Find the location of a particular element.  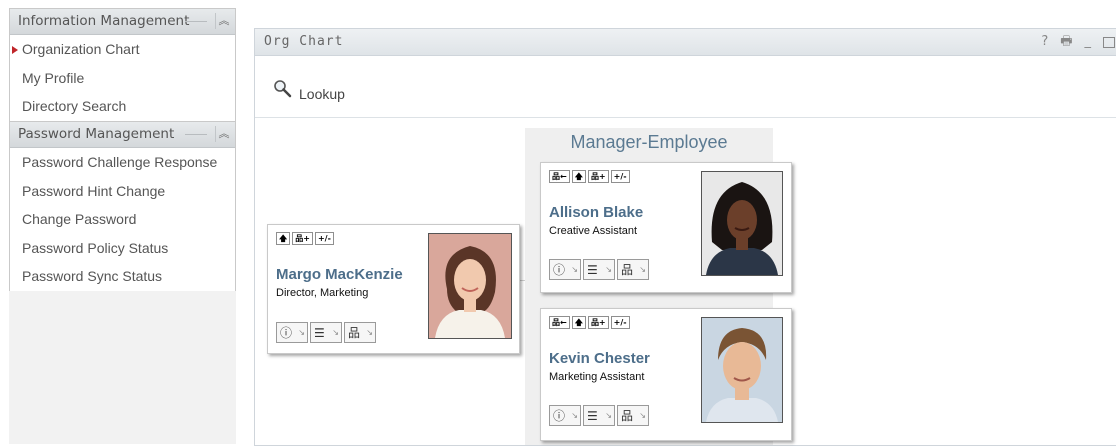

person-name: Margo MacKenzie is located at coordinates (339, 274).